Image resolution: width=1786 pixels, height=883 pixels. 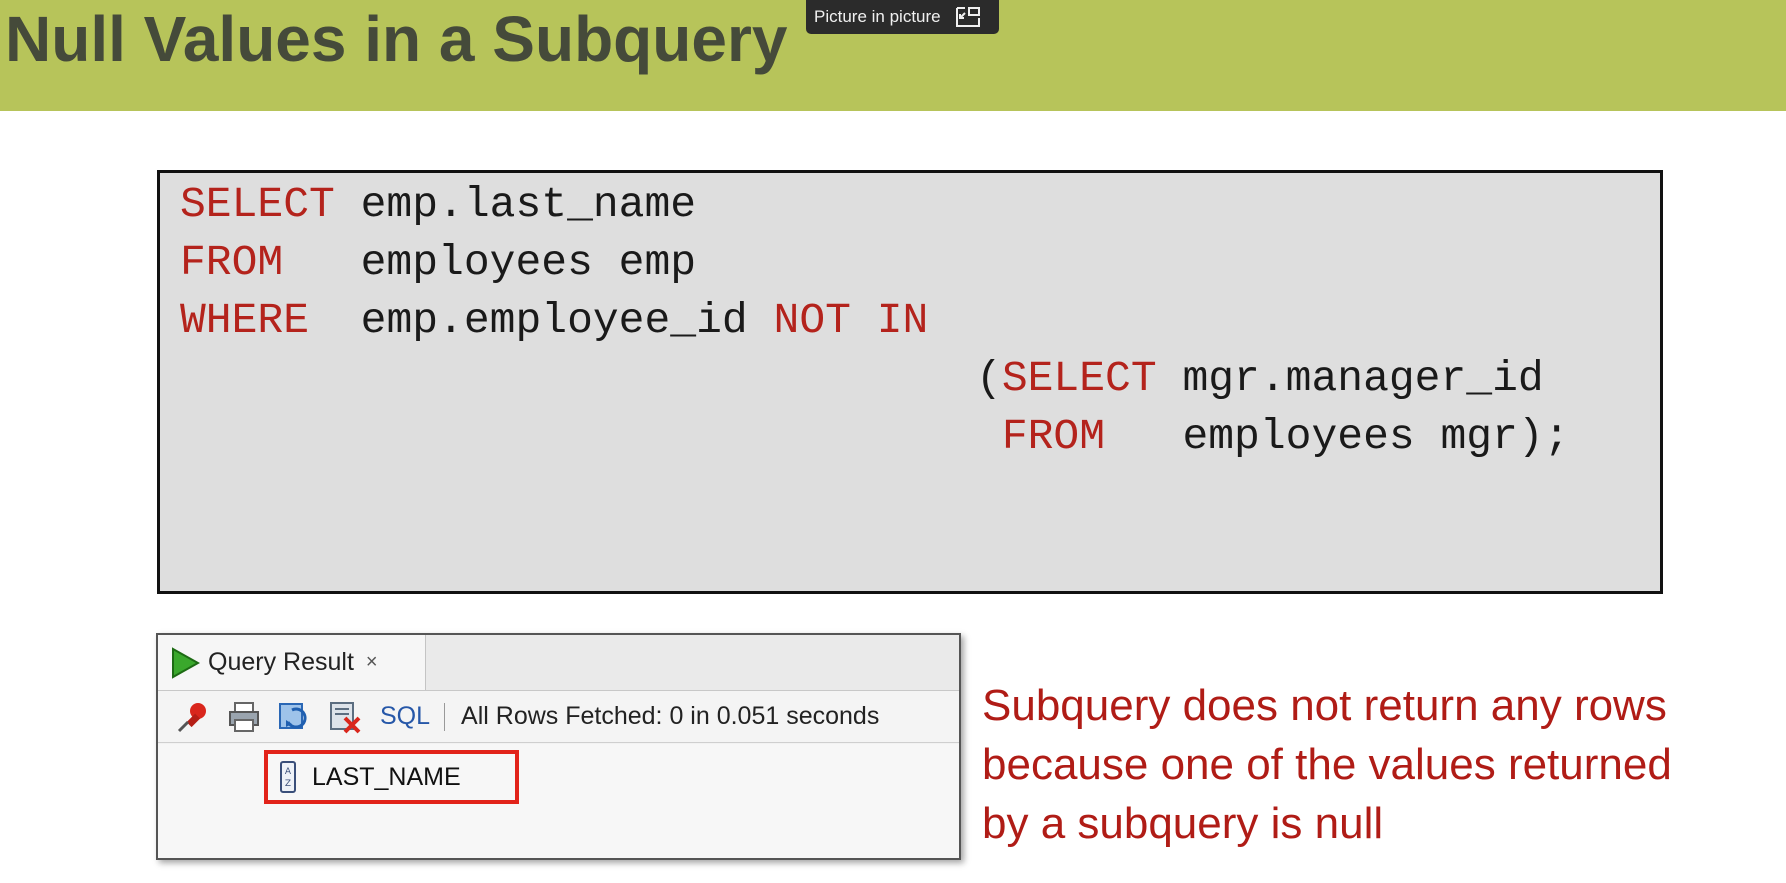 I want to click on code-line-2: FROM employees emp, so click(x=438, y=263).